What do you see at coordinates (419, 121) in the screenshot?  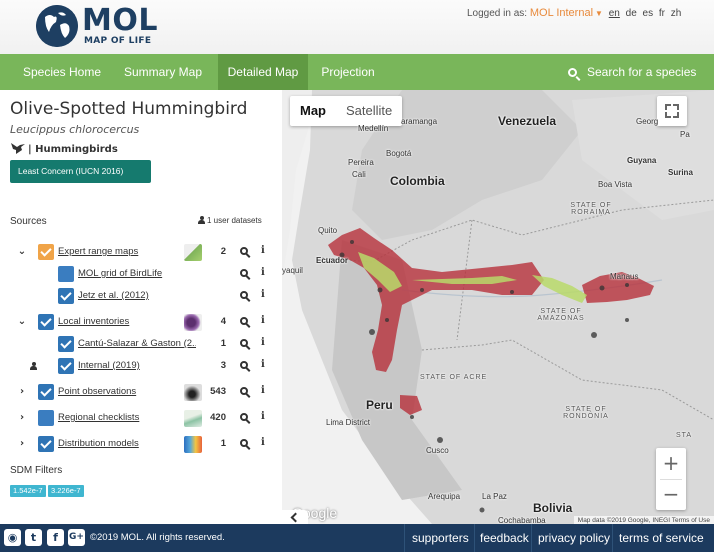 I see `map-label-maracaibo: aramanga` at bounding box center [419, 121].